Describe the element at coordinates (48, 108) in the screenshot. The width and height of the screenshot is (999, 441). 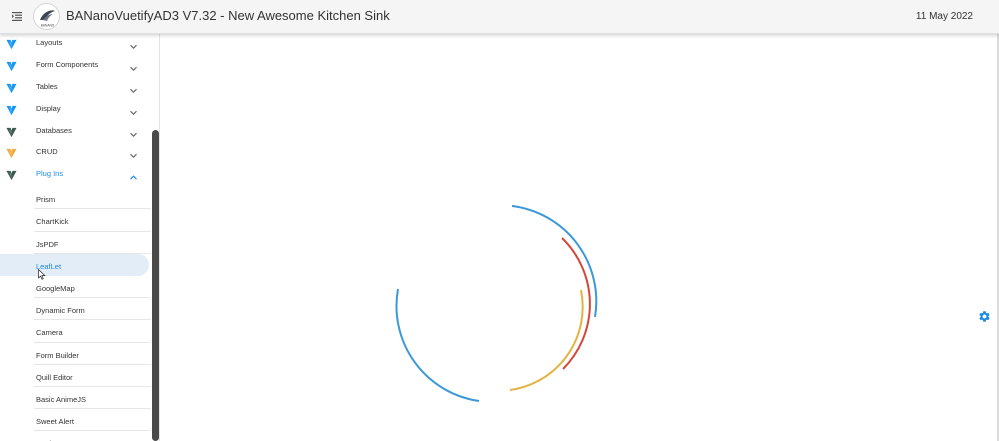
I see `sidebar-group-label: Display` at that location.